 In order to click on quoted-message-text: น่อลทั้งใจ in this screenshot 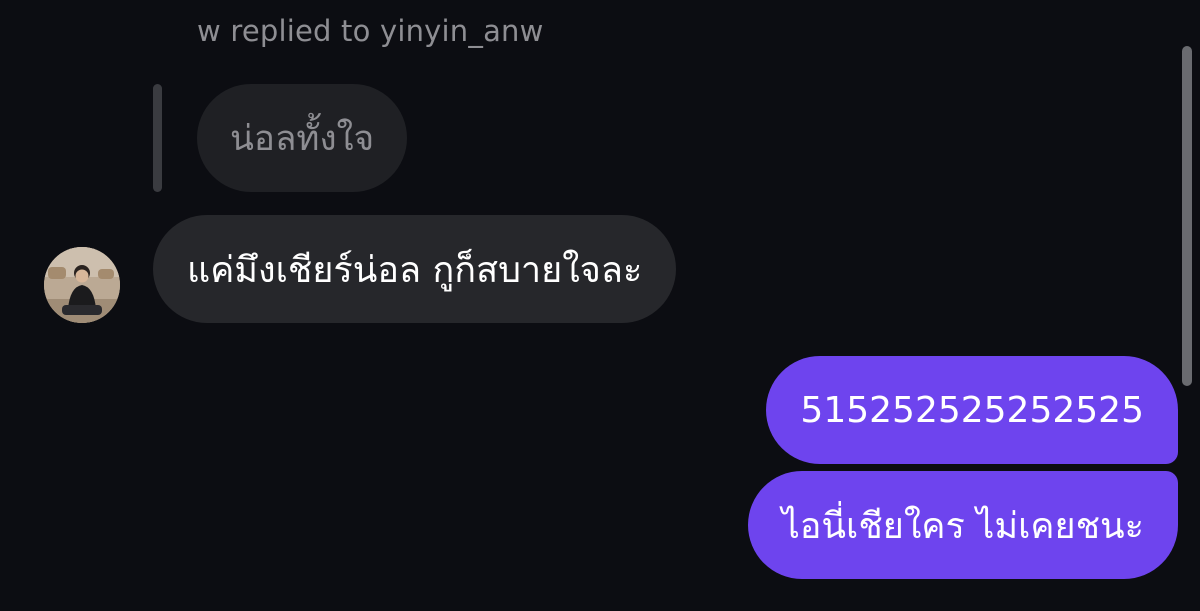, I will do `click(302, 138)`.